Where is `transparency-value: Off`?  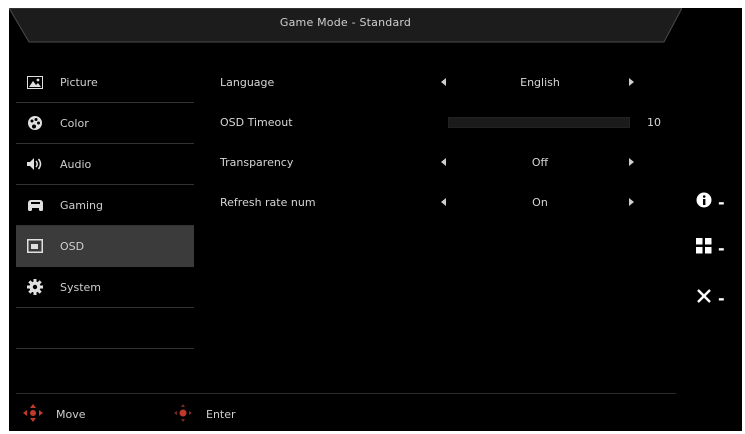 transparency-value: Off is located at coordinates (540, 162).